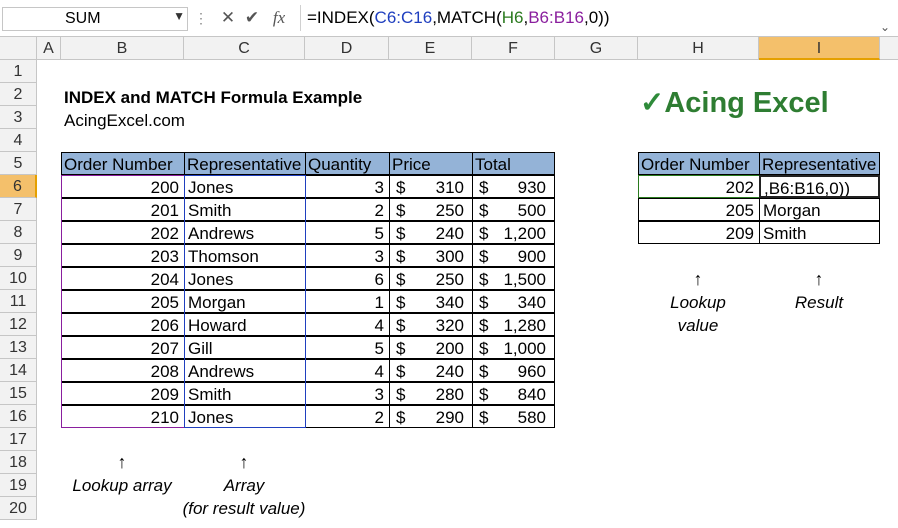  Describe the element at coordinates (18, 370) in the screenshot. I see `row-header-14: 14` at that location.